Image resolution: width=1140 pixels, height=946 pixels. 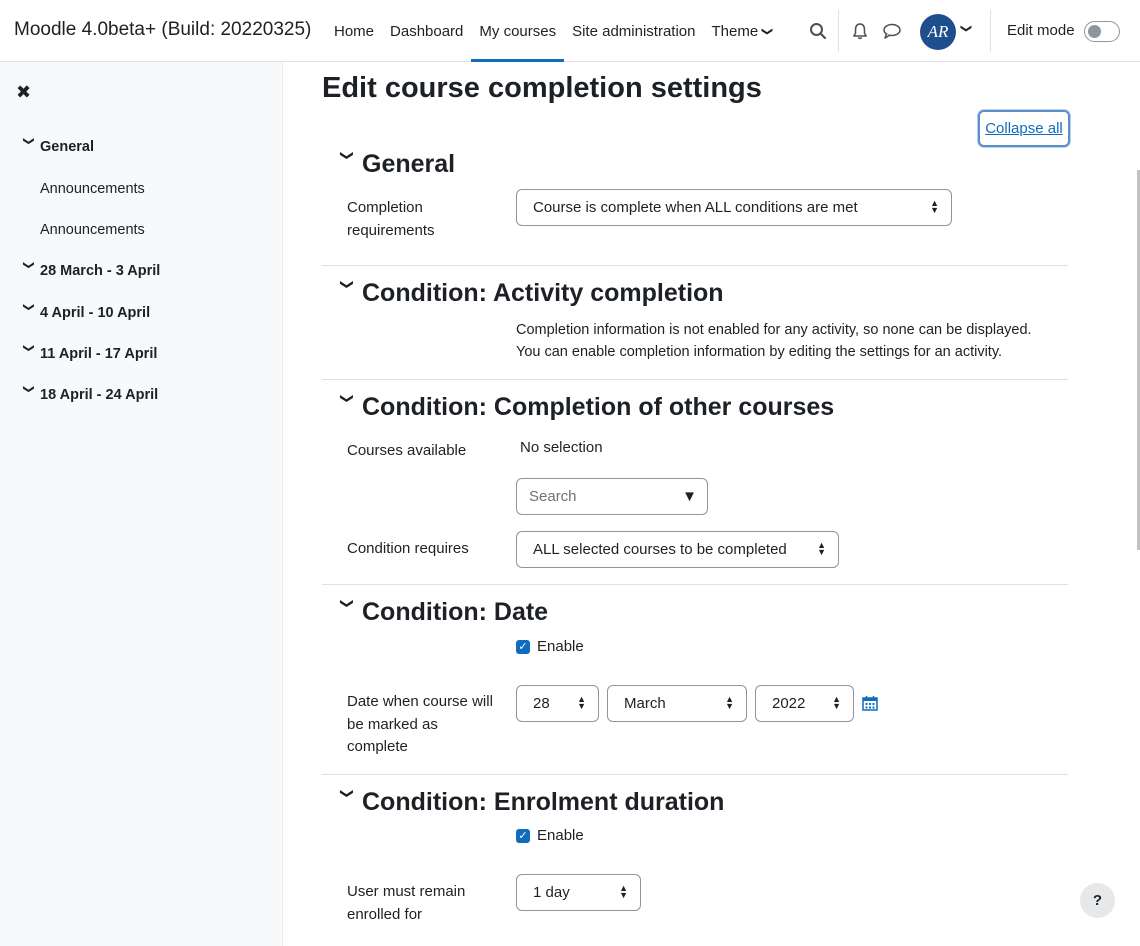 What do you see at coordinates (100, 271) in the screenshot?
I see `section-label: 28 March - 3 April` at bounding box center [100, 271].